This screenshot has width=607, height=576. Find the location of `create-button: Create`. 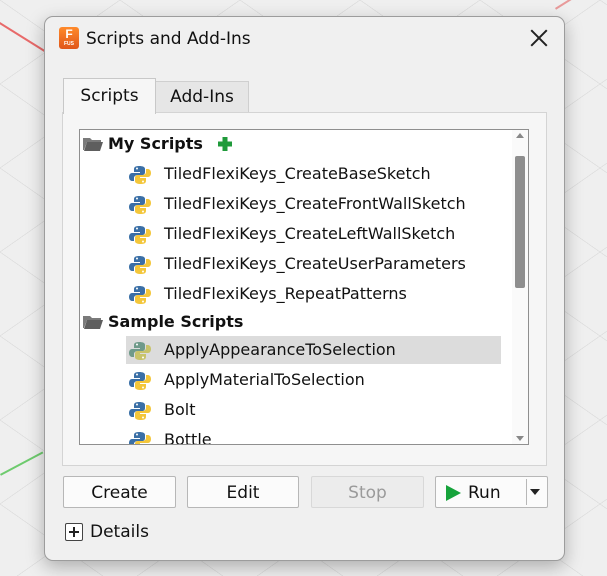

create-button: Create is located at coordinates (119, 492).